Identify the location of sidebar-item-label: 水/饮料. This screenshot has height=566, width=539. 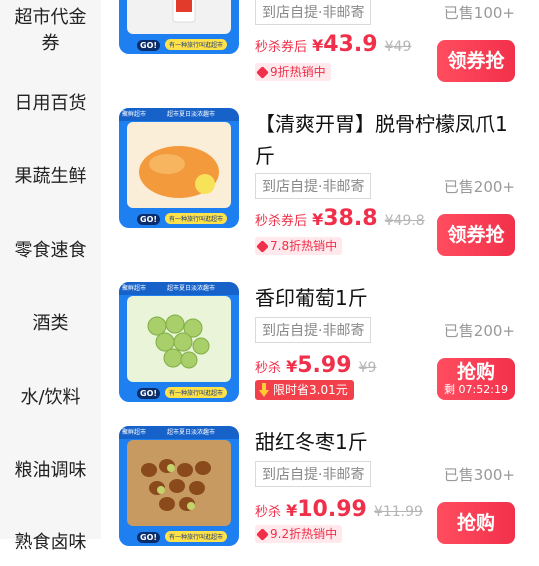
(50, 397).